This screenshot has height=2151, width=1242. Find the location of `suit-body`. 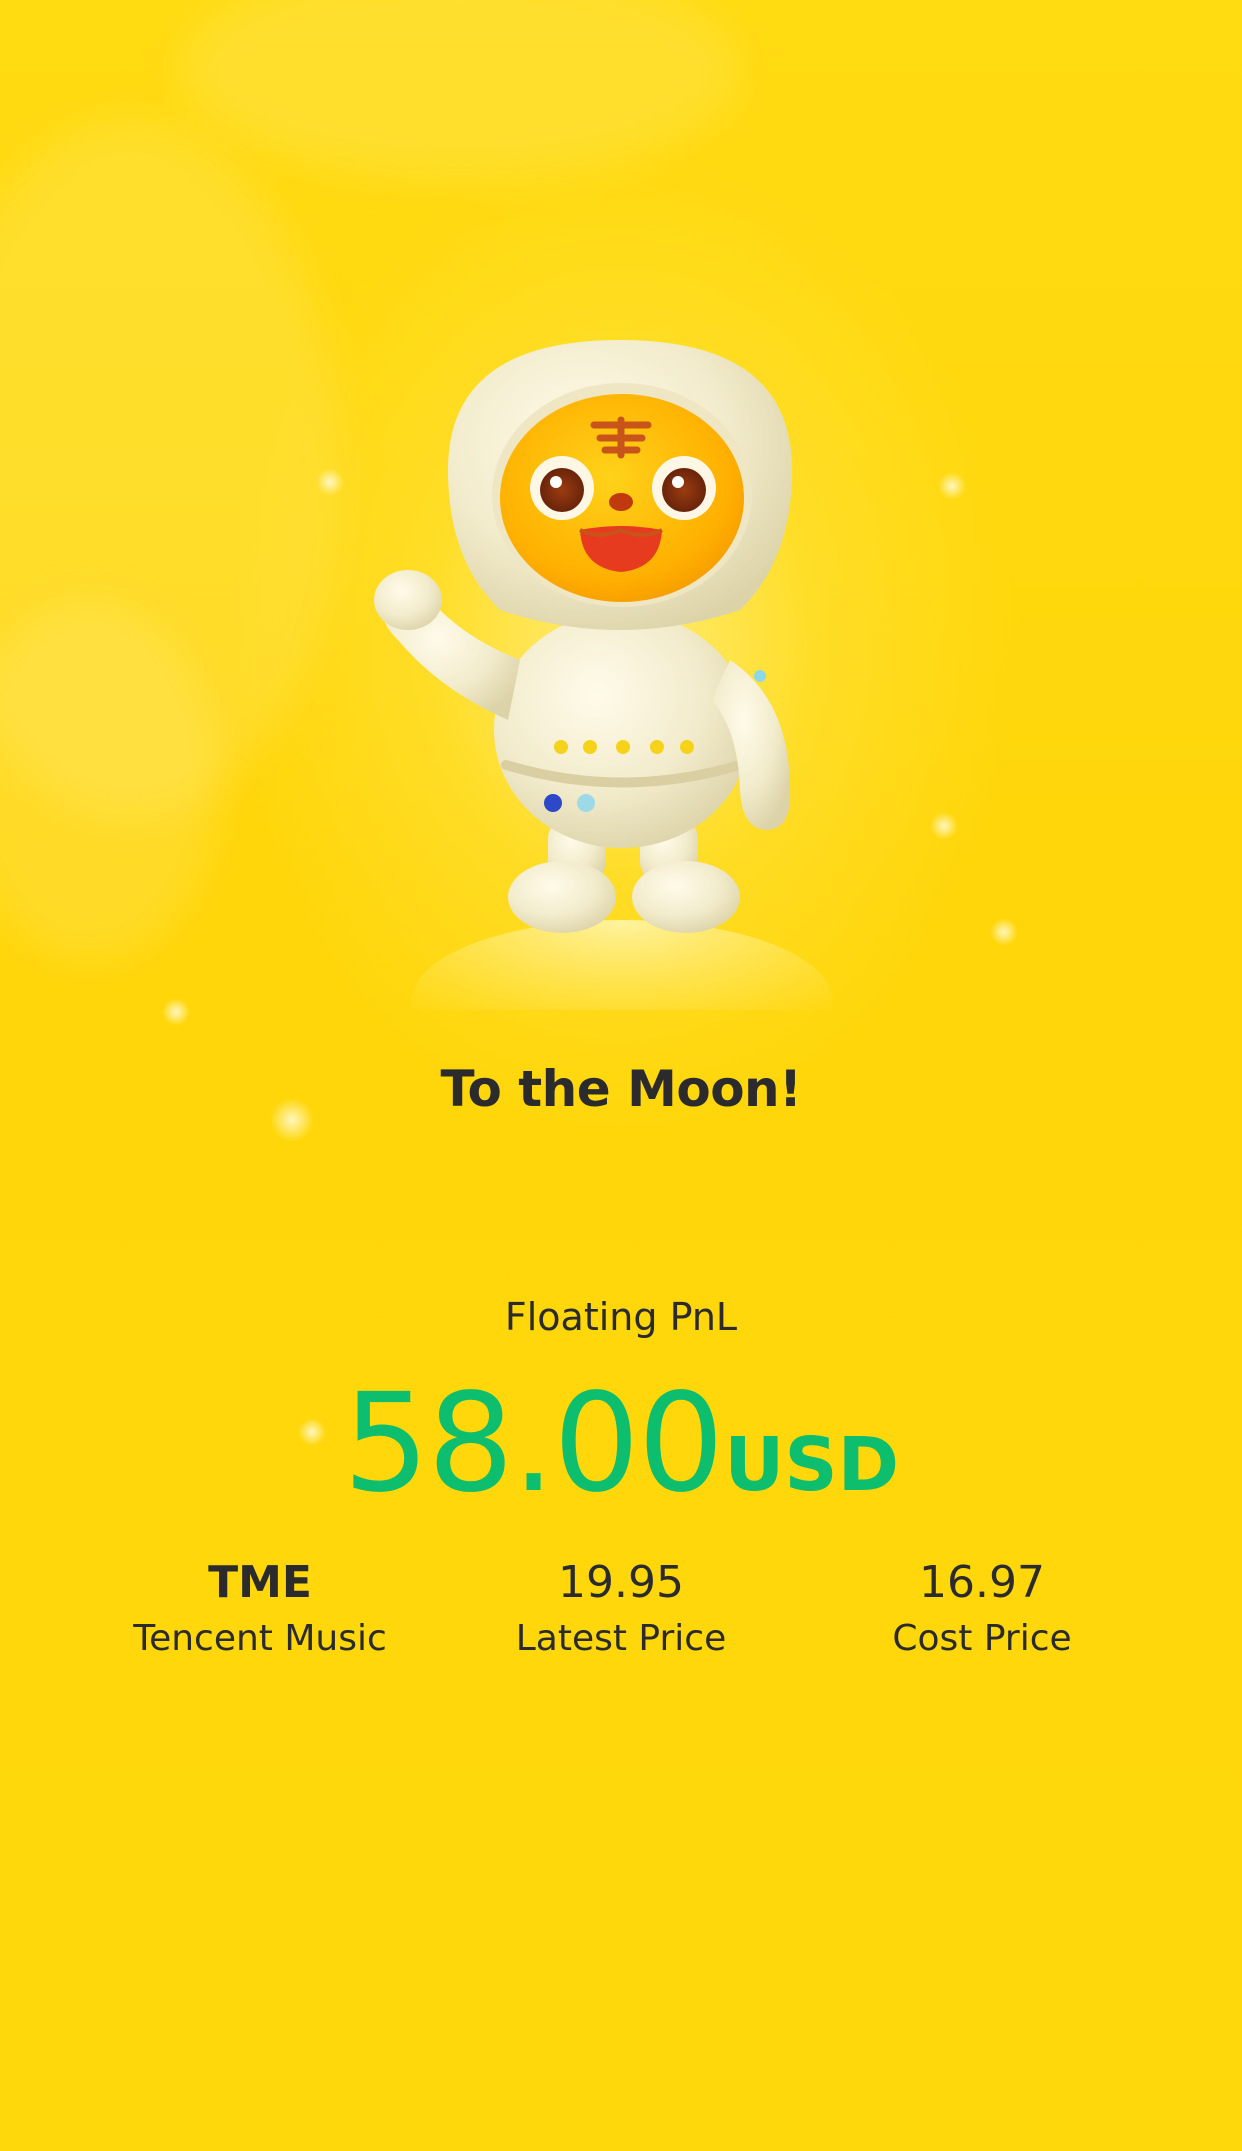

suit-body is located at coordinates (622, 730).